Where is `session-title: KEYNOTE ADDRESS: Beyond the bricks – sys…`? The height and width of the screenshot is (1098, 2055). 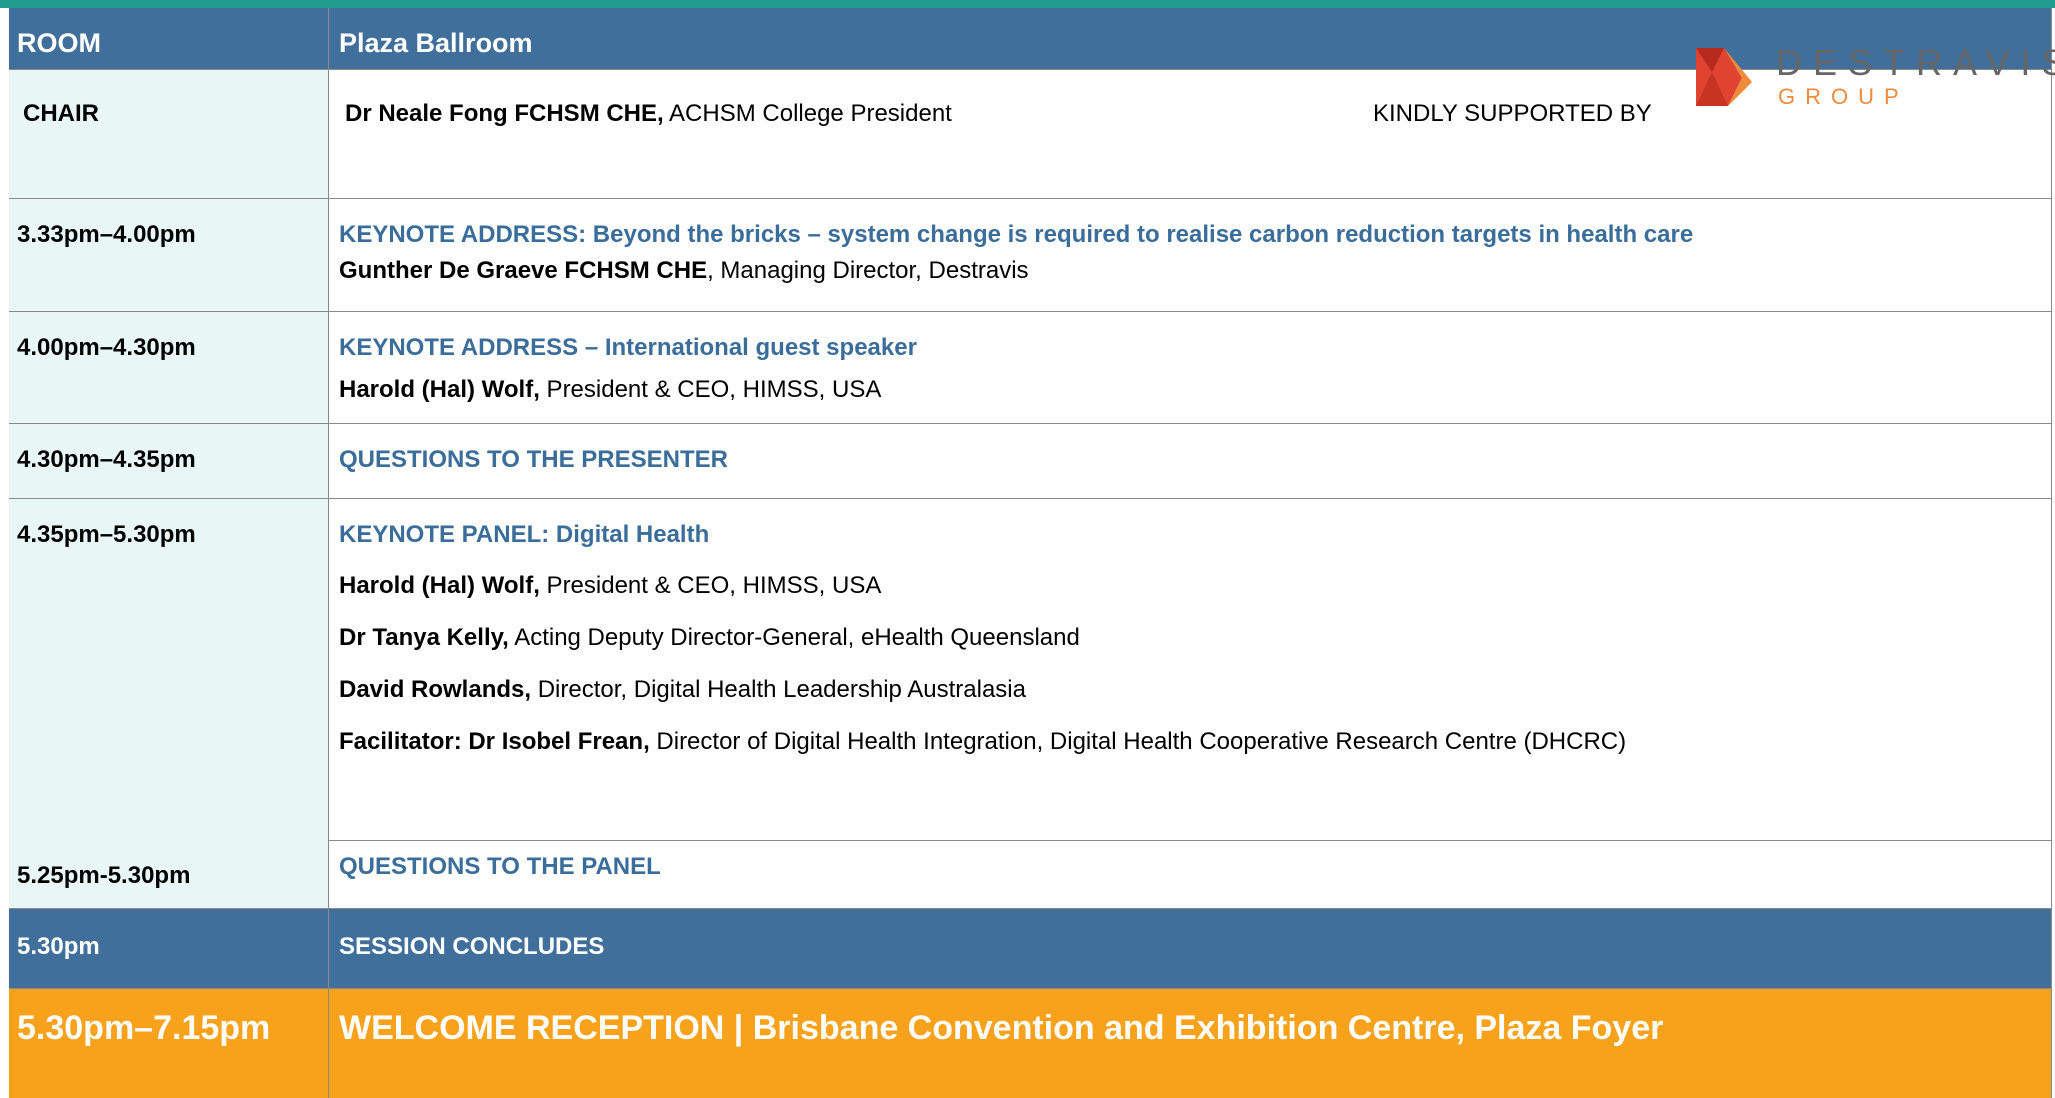
session-title: KEYNOTE ADDRESS: Beyond the bricks – sys… is located at coordinates (1016, 234).